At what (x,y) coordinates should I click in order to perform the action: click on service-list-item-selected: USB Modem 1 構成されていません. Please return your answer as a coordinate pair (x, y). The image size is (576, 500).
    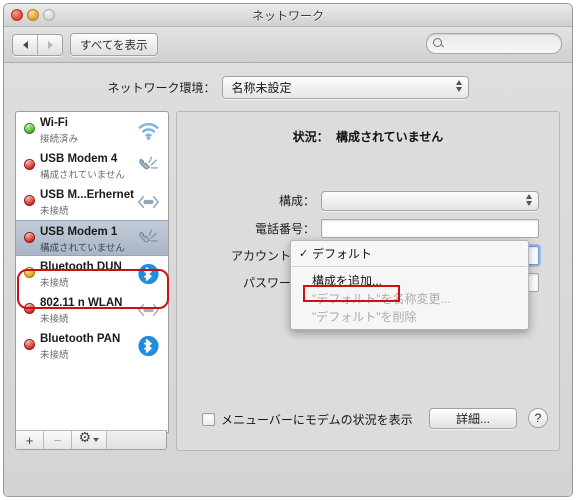
    Looking at the image, I should click on (92, 238).